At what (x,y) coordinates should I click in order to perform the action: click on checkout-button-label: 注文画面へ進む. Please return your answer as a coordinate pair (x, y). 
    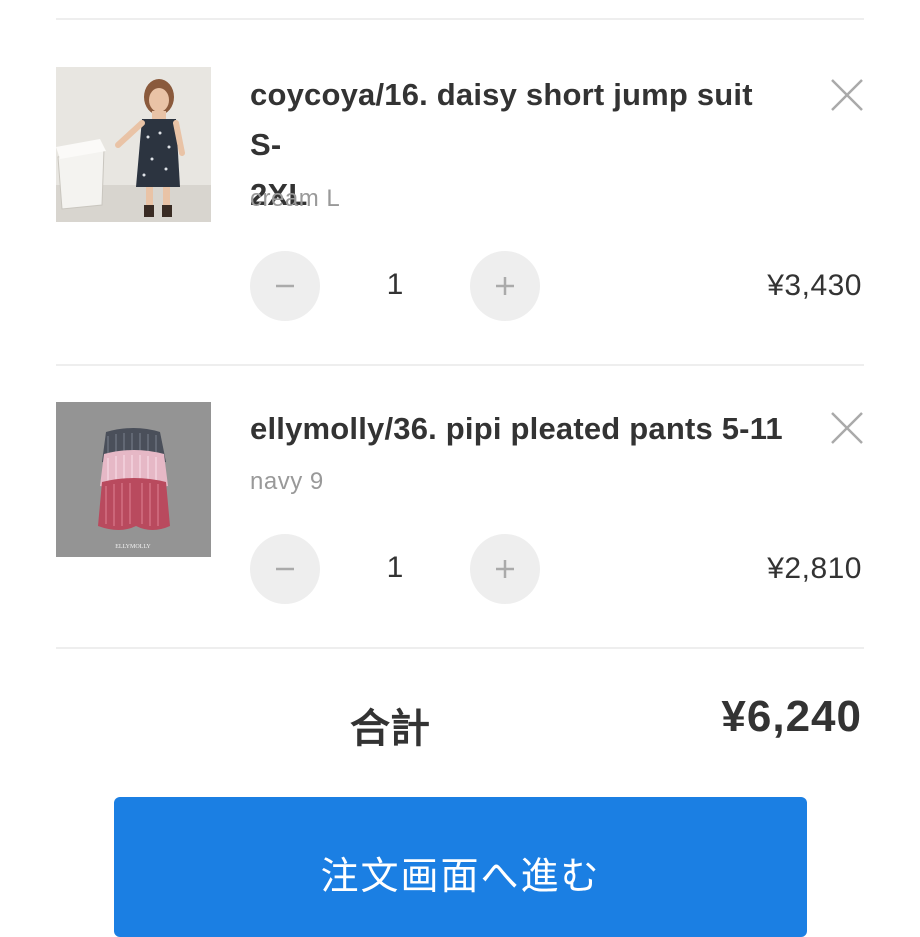
    Looking at the image, I should click on (460, 877).